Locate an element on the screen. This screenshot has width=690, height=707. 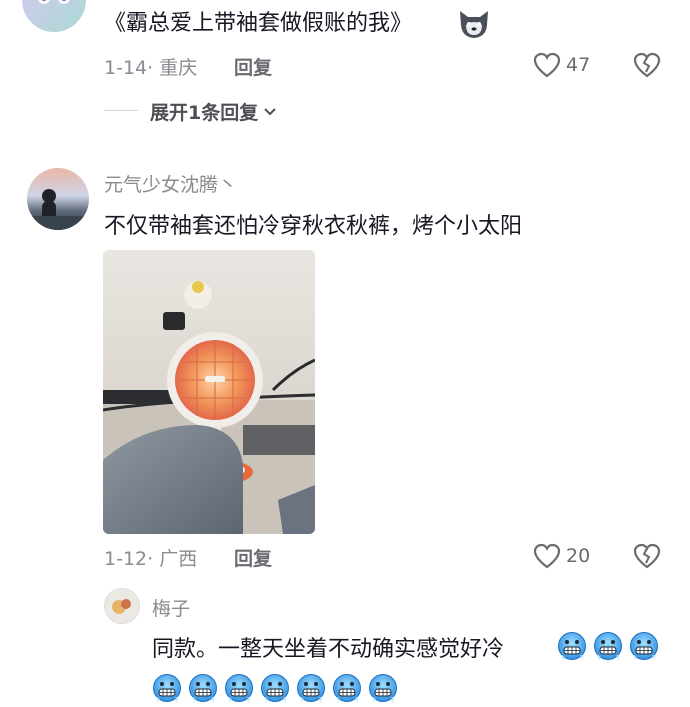
comment-meta: 1-14· 重庆 is located at coordinates (151, 68).